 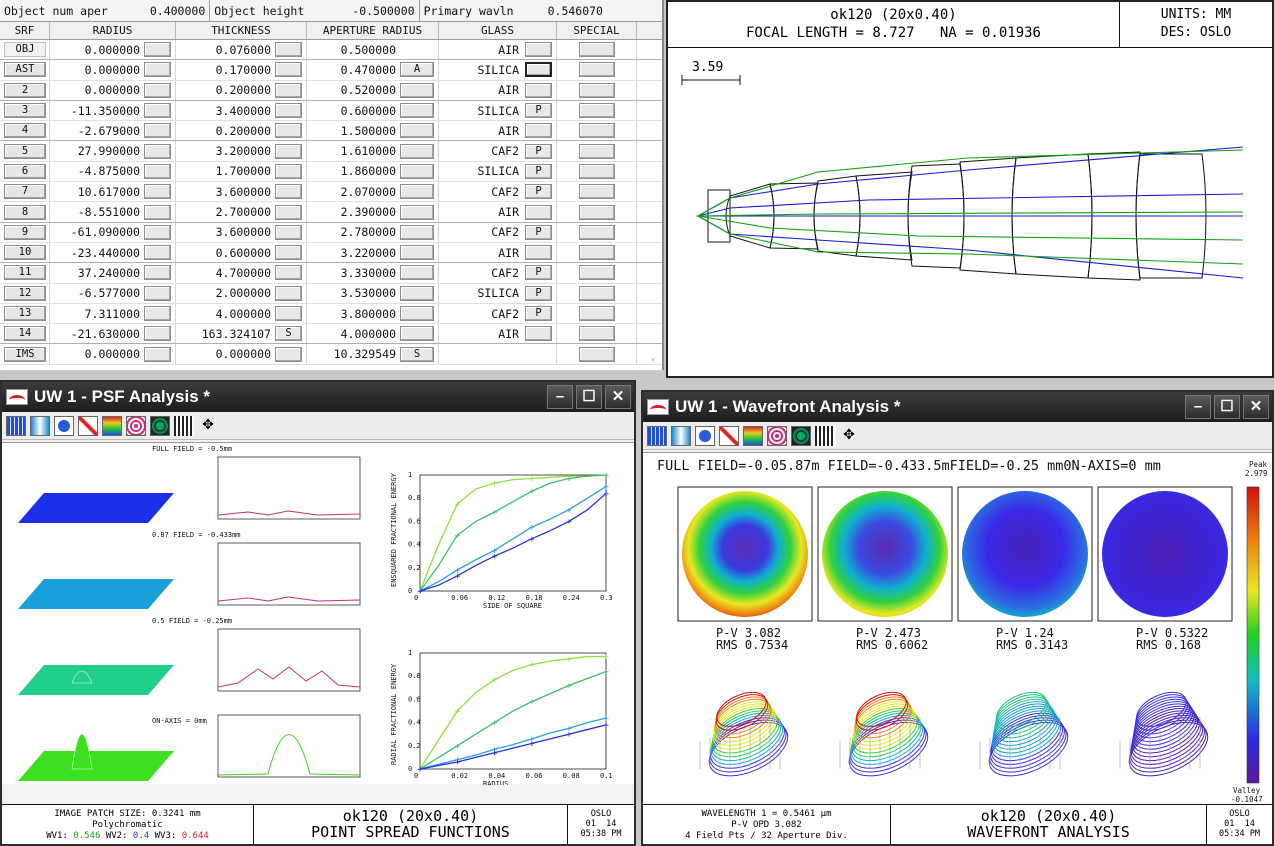 I want to click on radius-cell: -6.577000, so click(x=97, y=293).